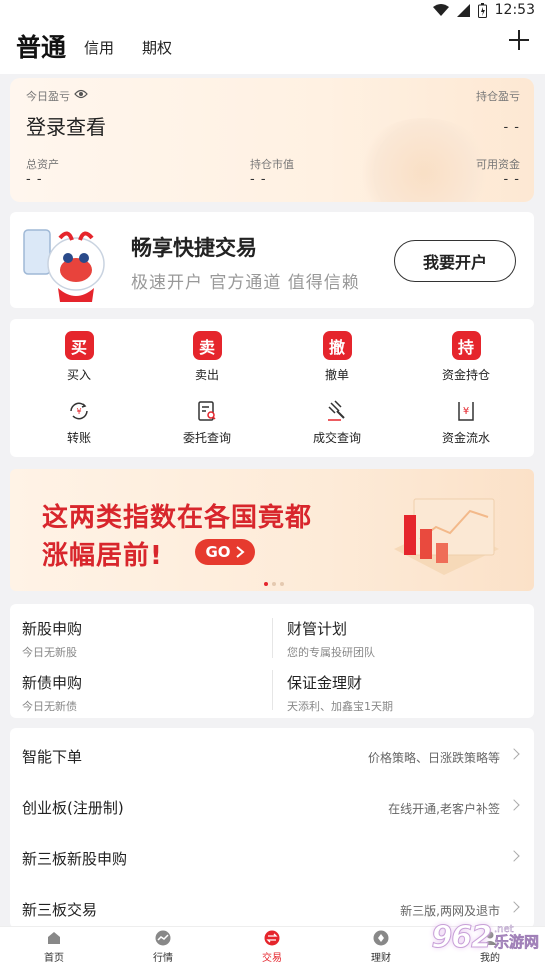 The image size is (545, 968). What do you see at coordinates (163, 947) in the screenshot?
I see `nav-market: 行情` at bounding box center [163, 947].